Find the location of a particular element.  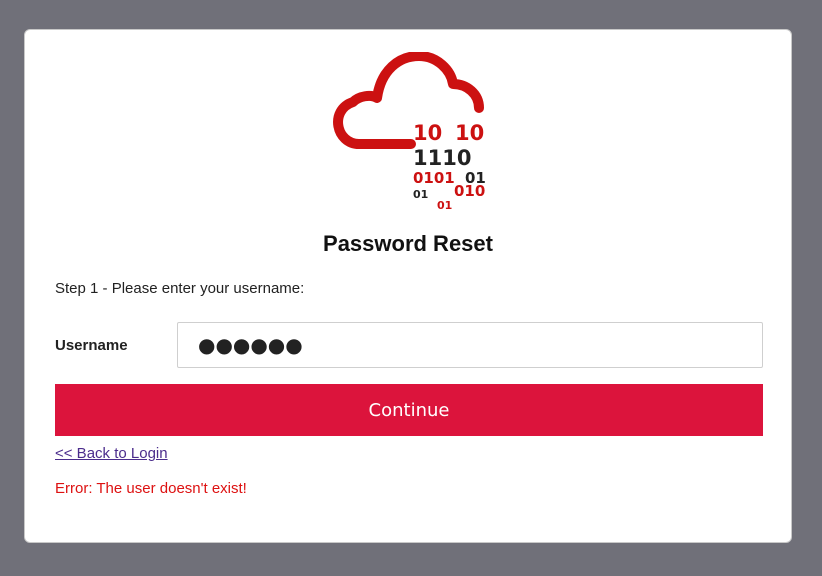

binary-digits-10-left: 10 is located at coordinates (427, 133).